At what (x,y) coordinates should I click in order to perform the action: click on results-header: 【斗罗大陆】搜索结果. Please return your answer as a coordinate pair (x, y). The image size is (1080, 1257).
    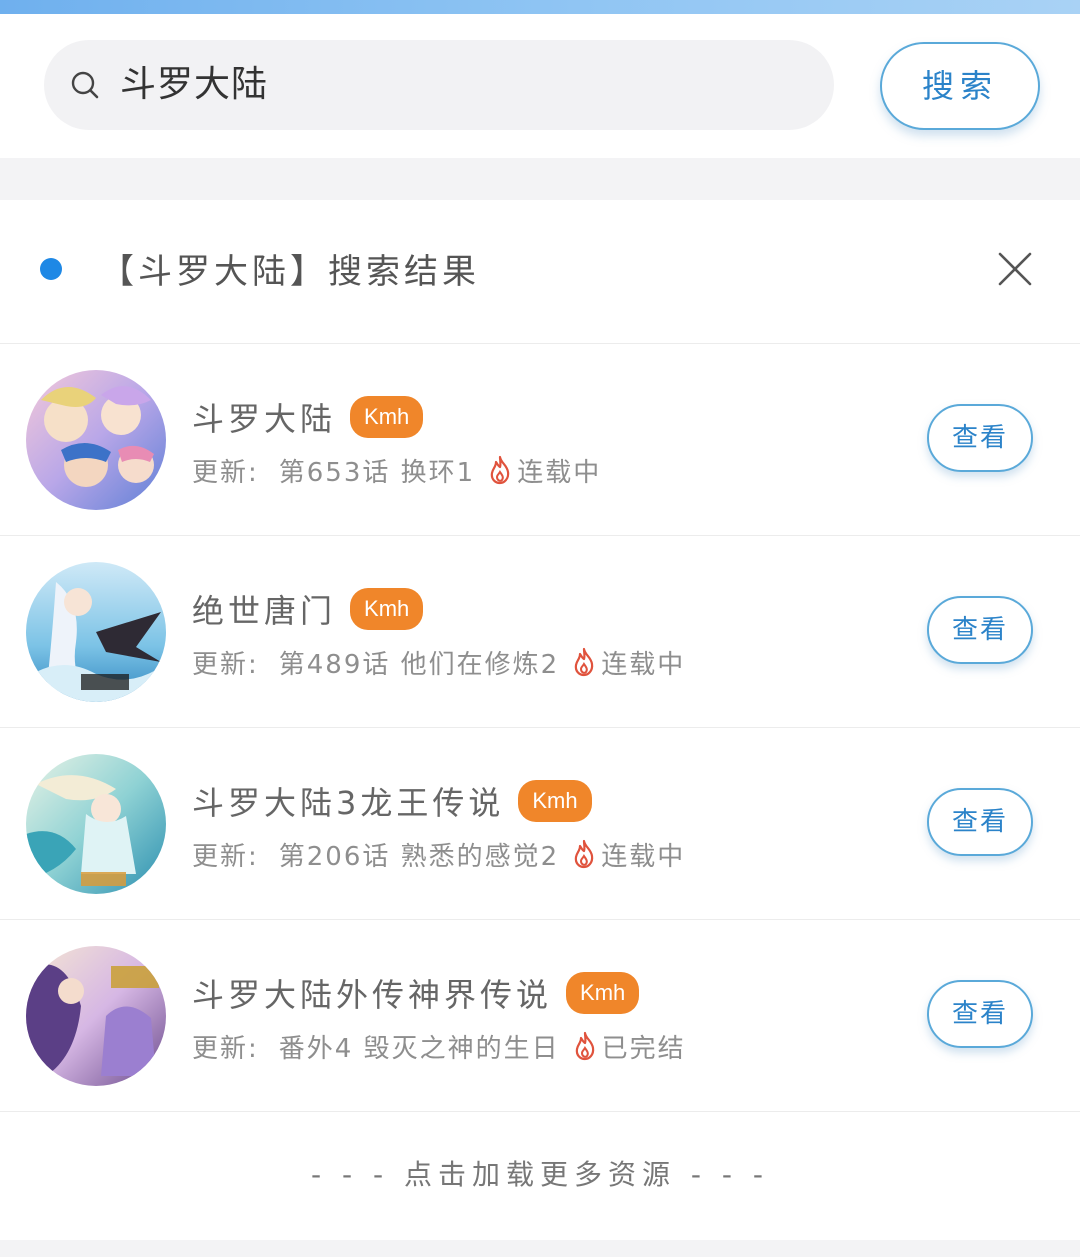
    Looking at the image, I should click on (540, 272).